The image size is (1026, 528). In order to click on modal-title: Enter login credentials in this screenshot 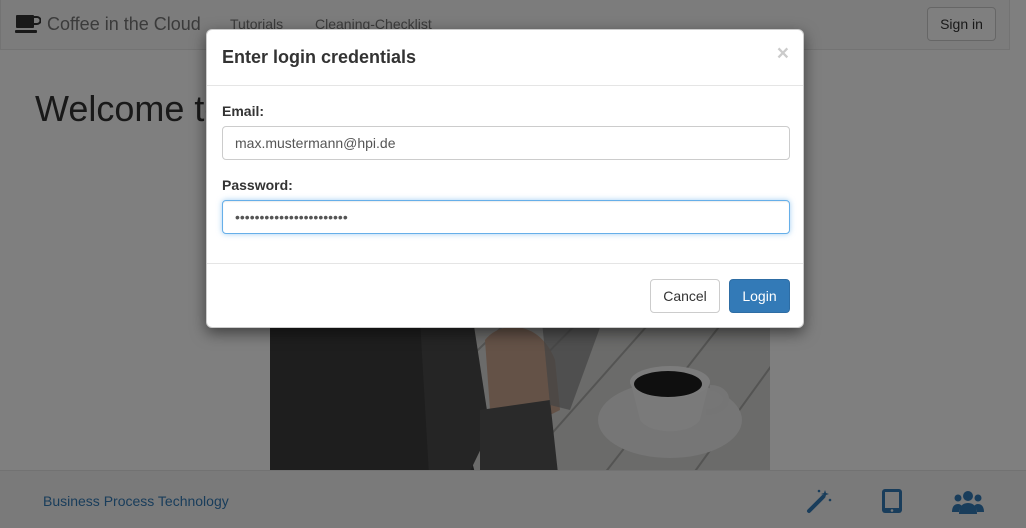, I will do `click(319, 57)`.